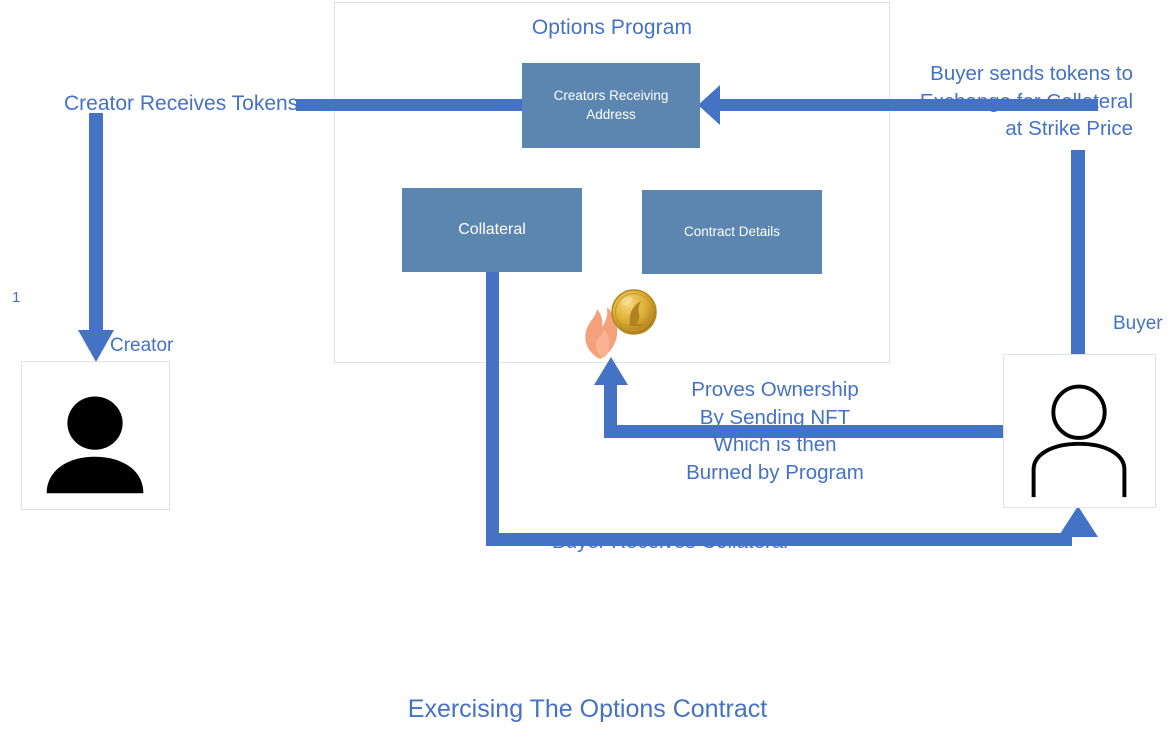 The image size is (1175, 742). I want to click on connector-creator-receives-tokens, so click(410, 105).